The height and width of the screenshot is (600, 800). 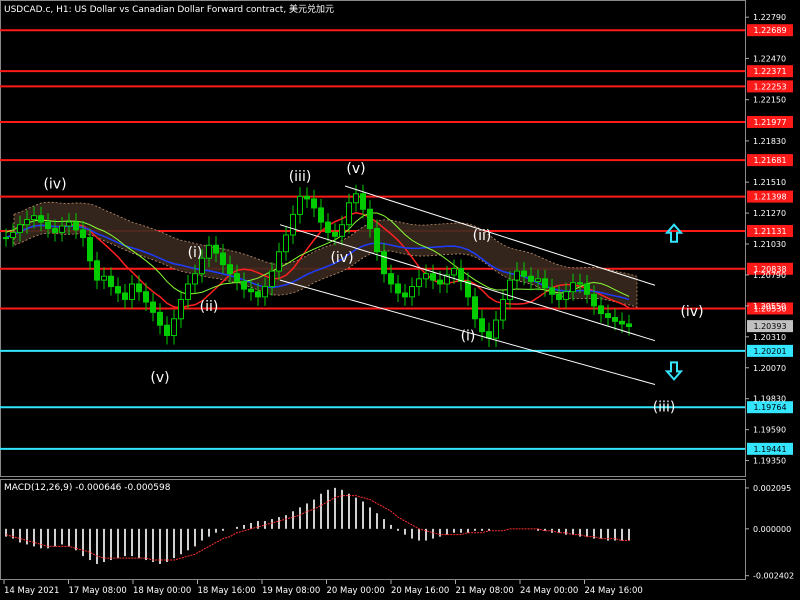 I want to click on x-tick-label: 18 May 16:00, so click(x=227, y=591).